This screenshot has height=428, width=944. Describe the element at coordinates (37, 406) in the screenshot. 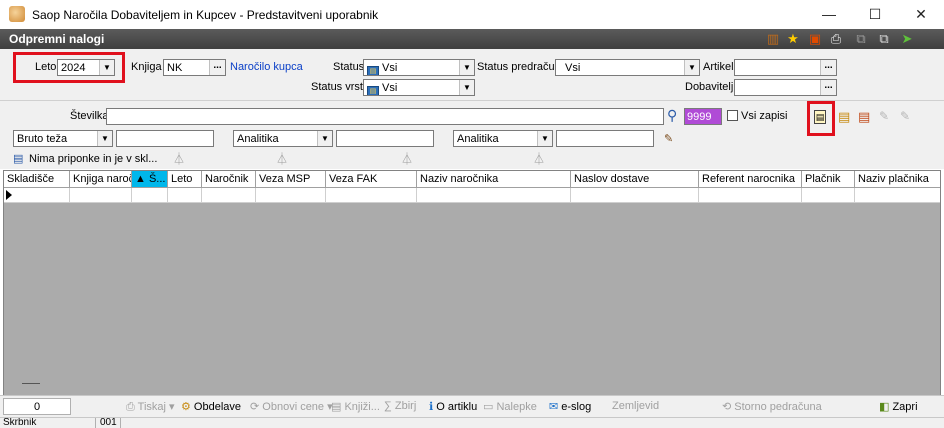

I see `record-count: 0` at that location.